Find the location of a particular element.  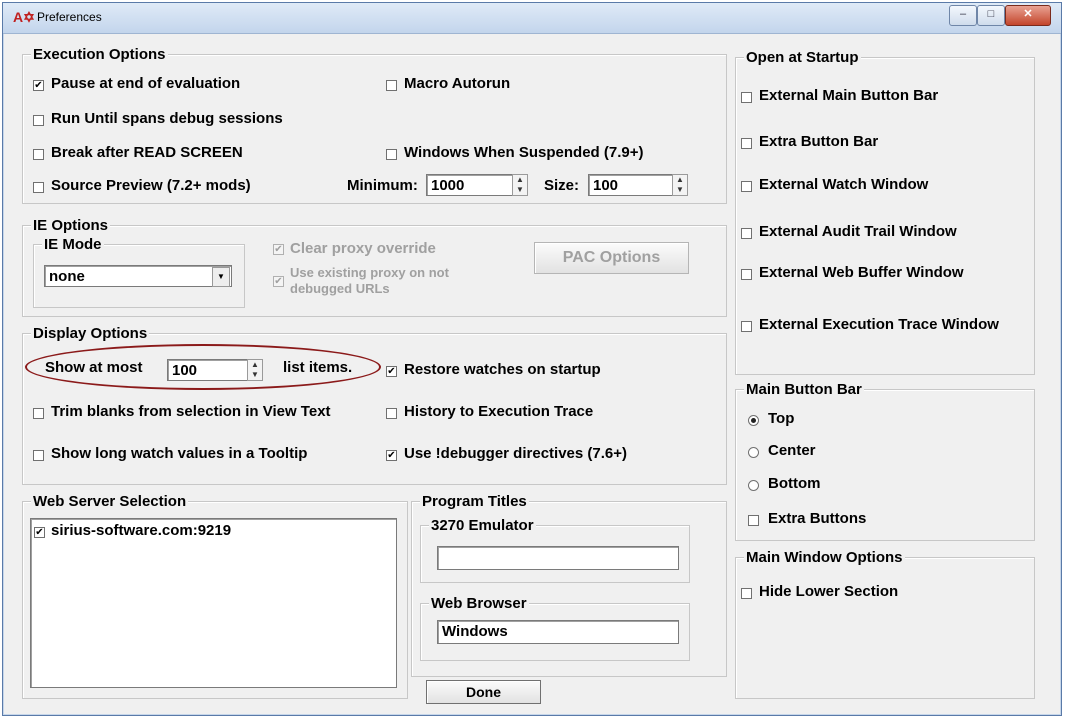

startup-extra-bar-label: Extra Button Bar is located at coordinates (819, 141).